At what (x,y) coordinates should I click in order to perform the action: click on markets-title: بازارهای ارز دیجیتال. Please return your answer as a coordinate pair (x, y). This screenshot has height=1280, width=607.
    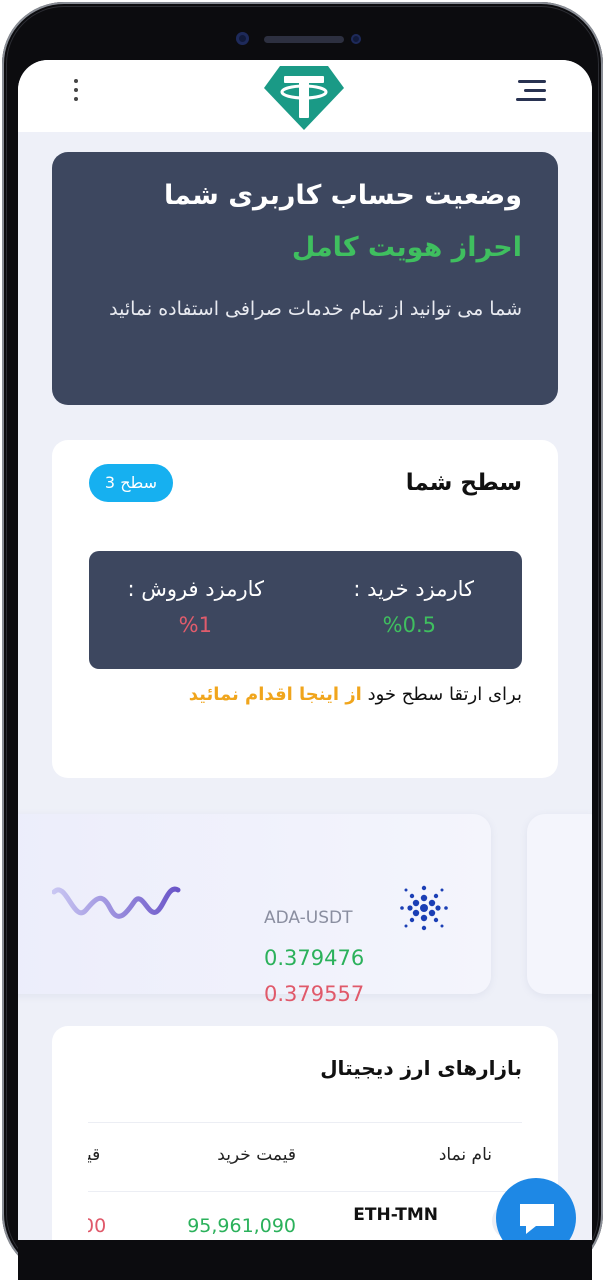
    Looking at the image, I should click on (421, 1068).